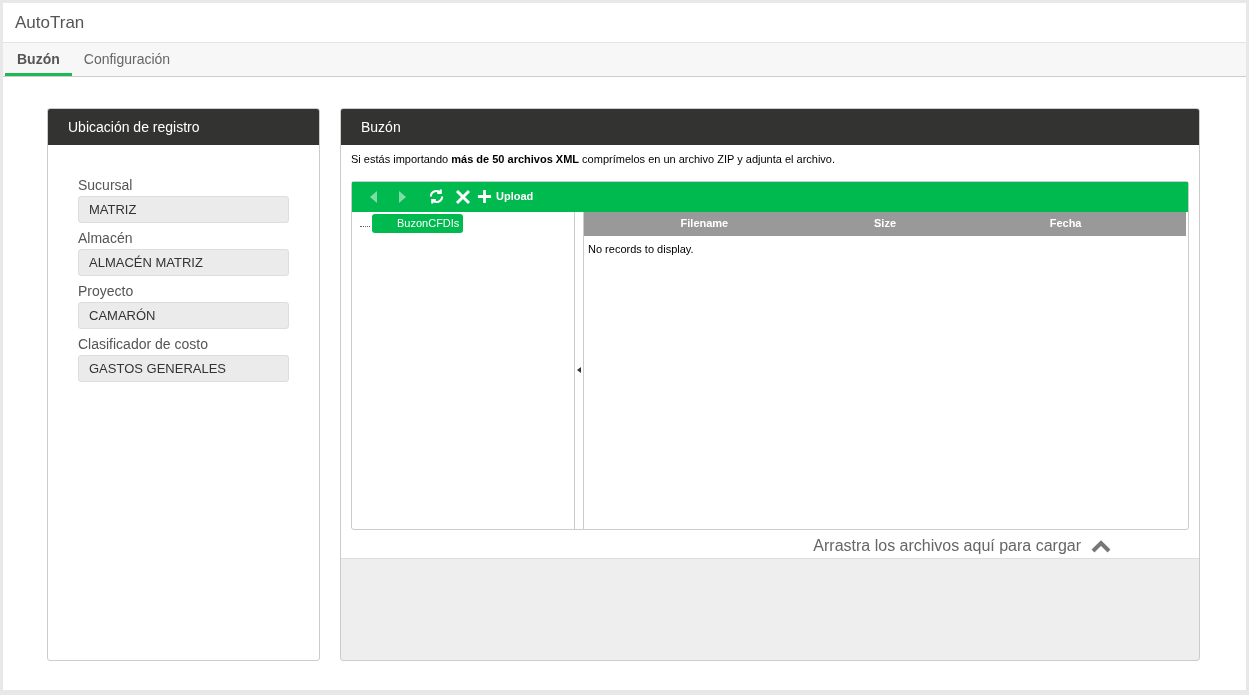  Describe the element at coordinates (436, 196) in the screenshot. I see `refresh-icon` at that location.